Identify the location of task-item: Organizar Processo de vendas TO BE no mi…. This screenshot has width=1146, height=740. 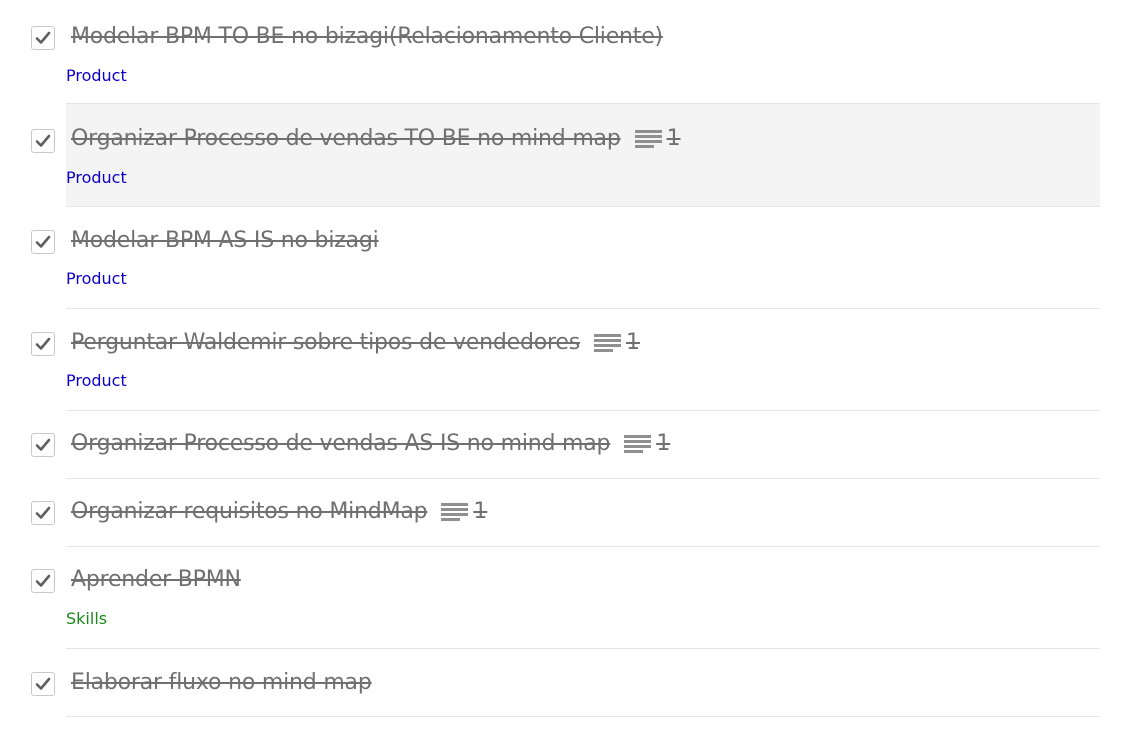
(573, 155).